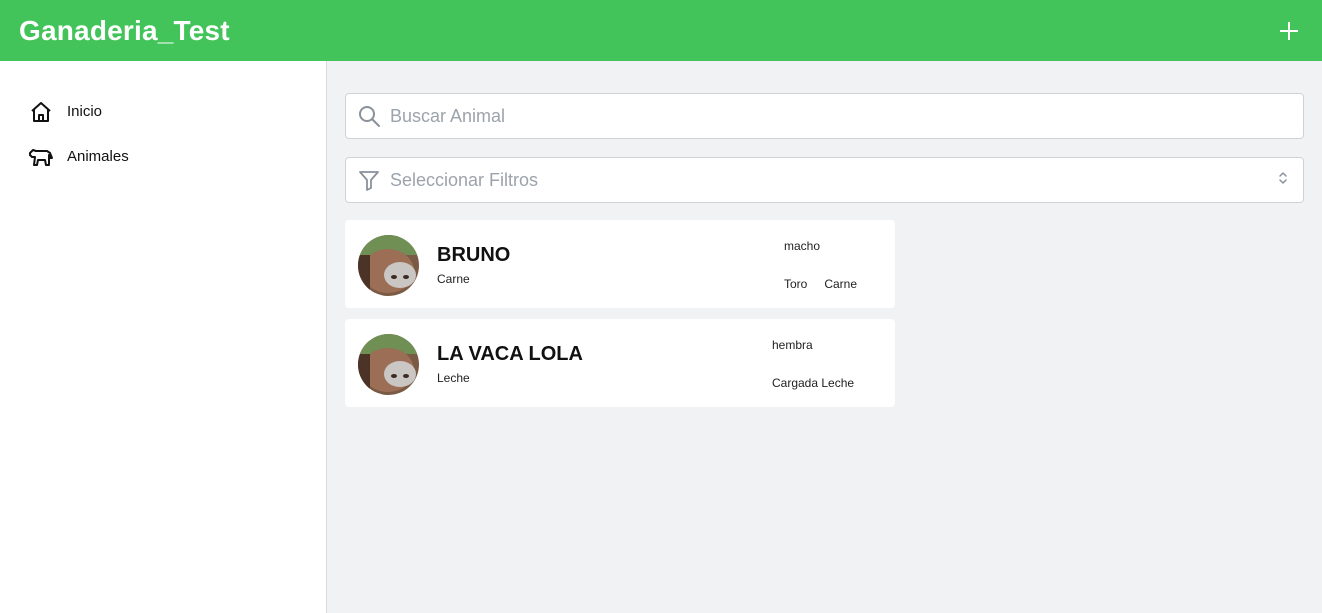 The height and width of the screenshot is (613, 1322). What do you see at coordinates (163, 111) in the screenshot?
I see `sidebar-item-inicio: Inicio` at bounding box center [163, 111].